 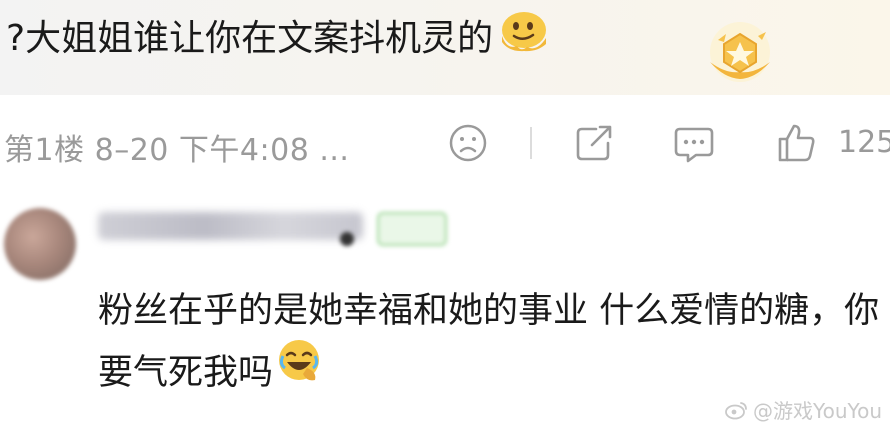 What do you see at coordinates (796, 143) in the screenshot?
I see `like-icon` at bounding box center [796, 143].